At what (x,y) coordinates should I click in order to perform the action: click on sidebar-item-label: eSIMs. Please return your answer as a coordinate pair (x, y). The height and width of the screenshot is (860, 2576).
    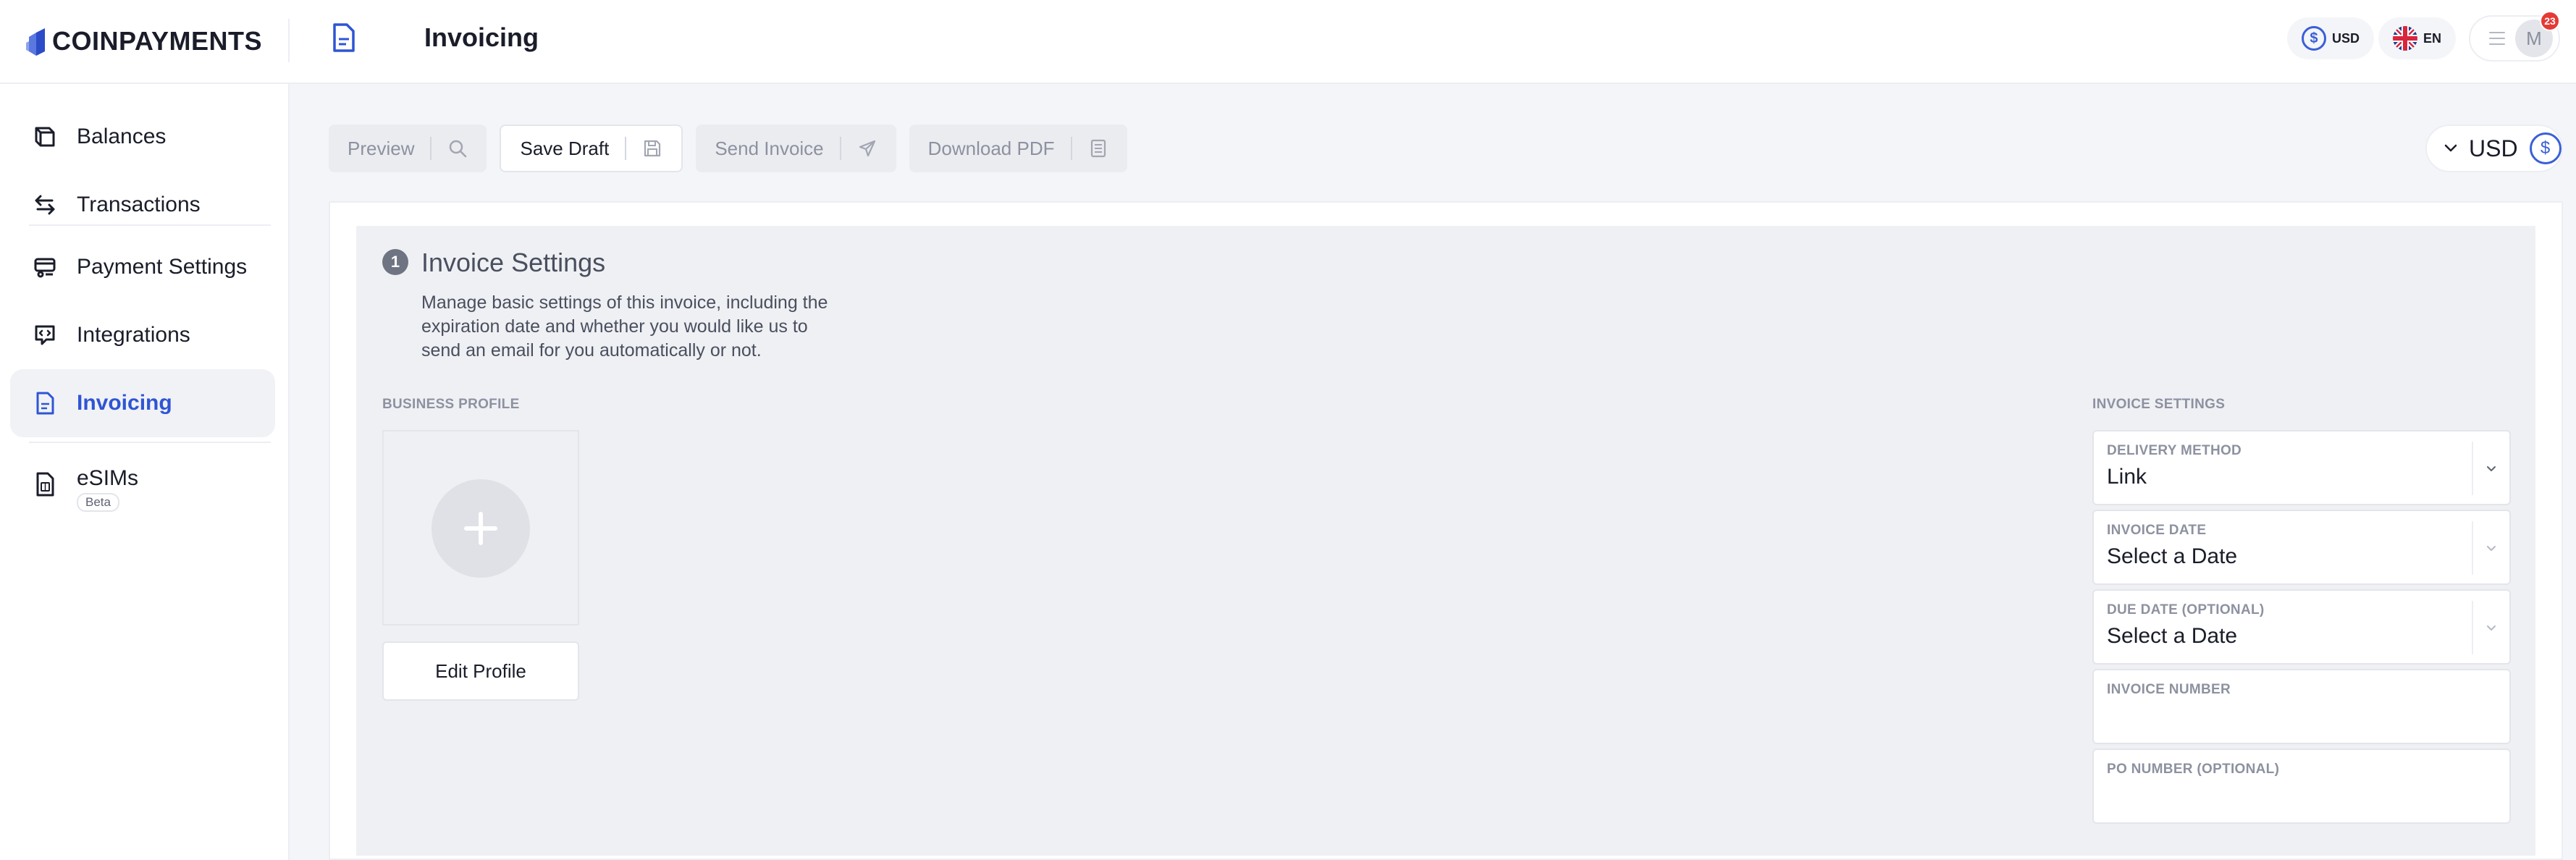
    Looking at the image, I should click on (108, 478).